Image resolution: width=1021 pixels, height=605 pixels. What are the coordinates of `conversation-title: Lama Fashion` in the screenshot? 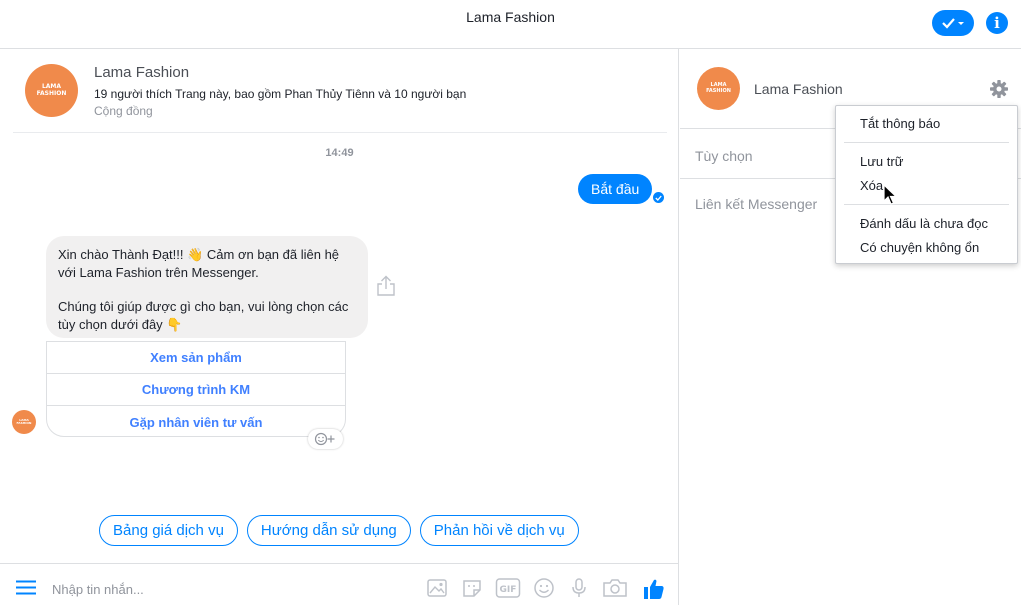 It's located at (510, 17).